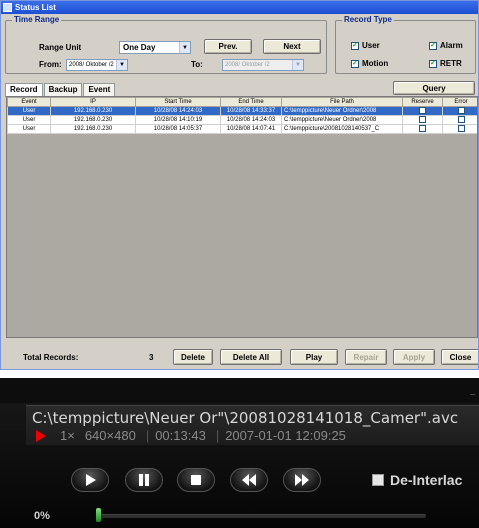  I want to click on apply-button: Apply, so click(414, 357).